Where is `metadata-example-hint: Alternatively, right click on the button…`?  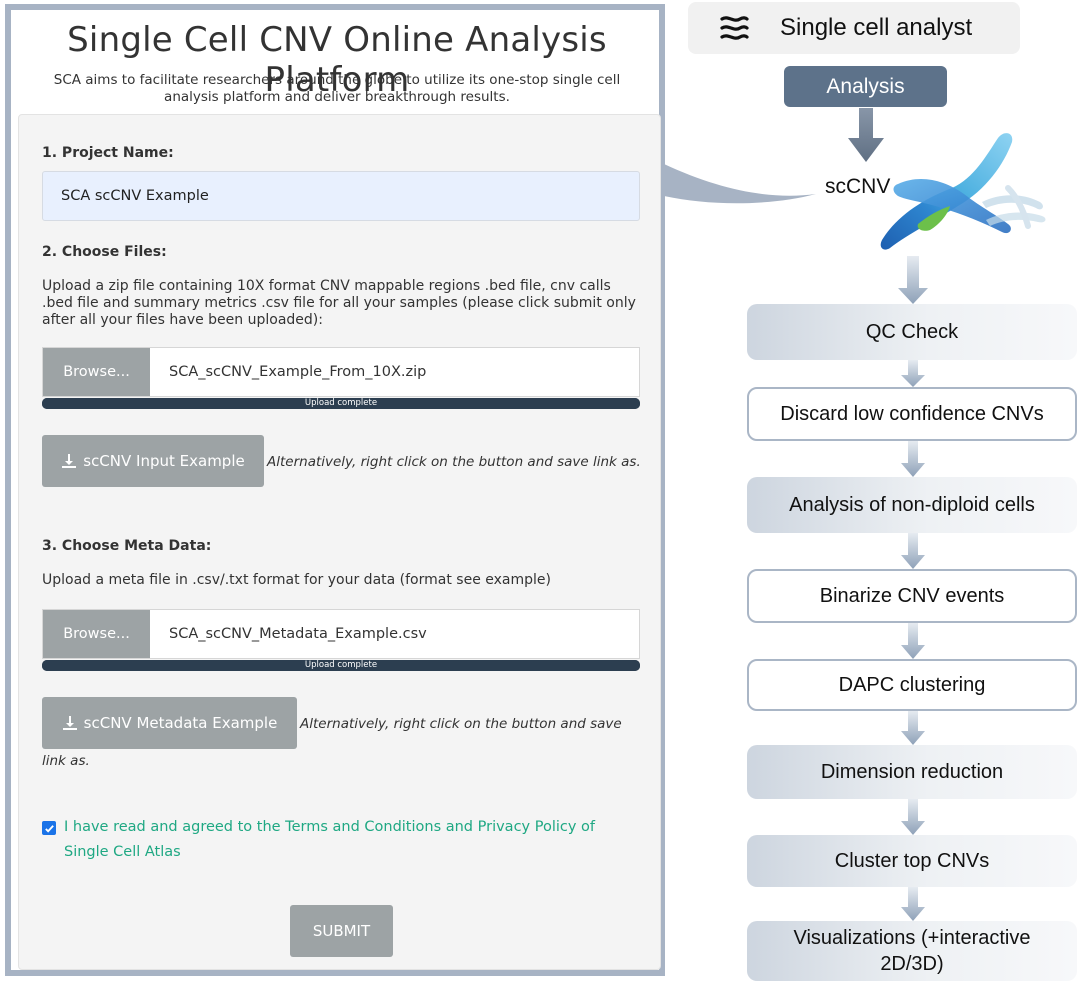 metadata-example-hint: Alternatively, right click on the button… is located at coordinates (332, 742).